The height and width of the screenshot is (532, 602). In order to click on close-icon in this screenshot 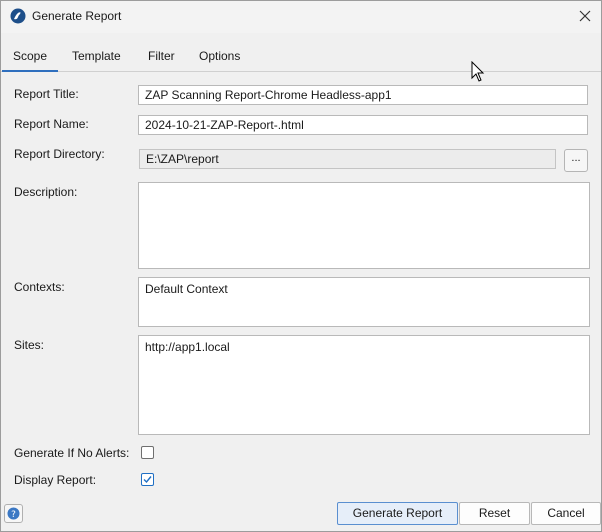, I will do `click(585, 16)`.